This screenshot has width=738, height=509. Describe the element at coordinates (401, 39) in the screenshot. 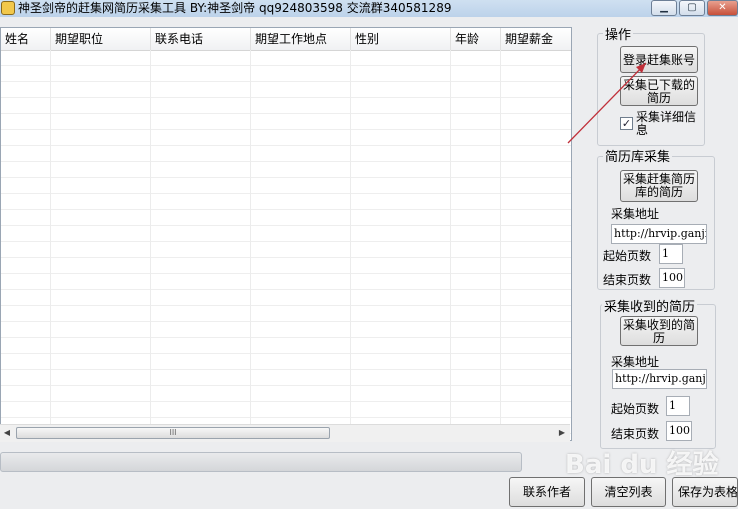

I see `column-header-gender: 性别` at that location.